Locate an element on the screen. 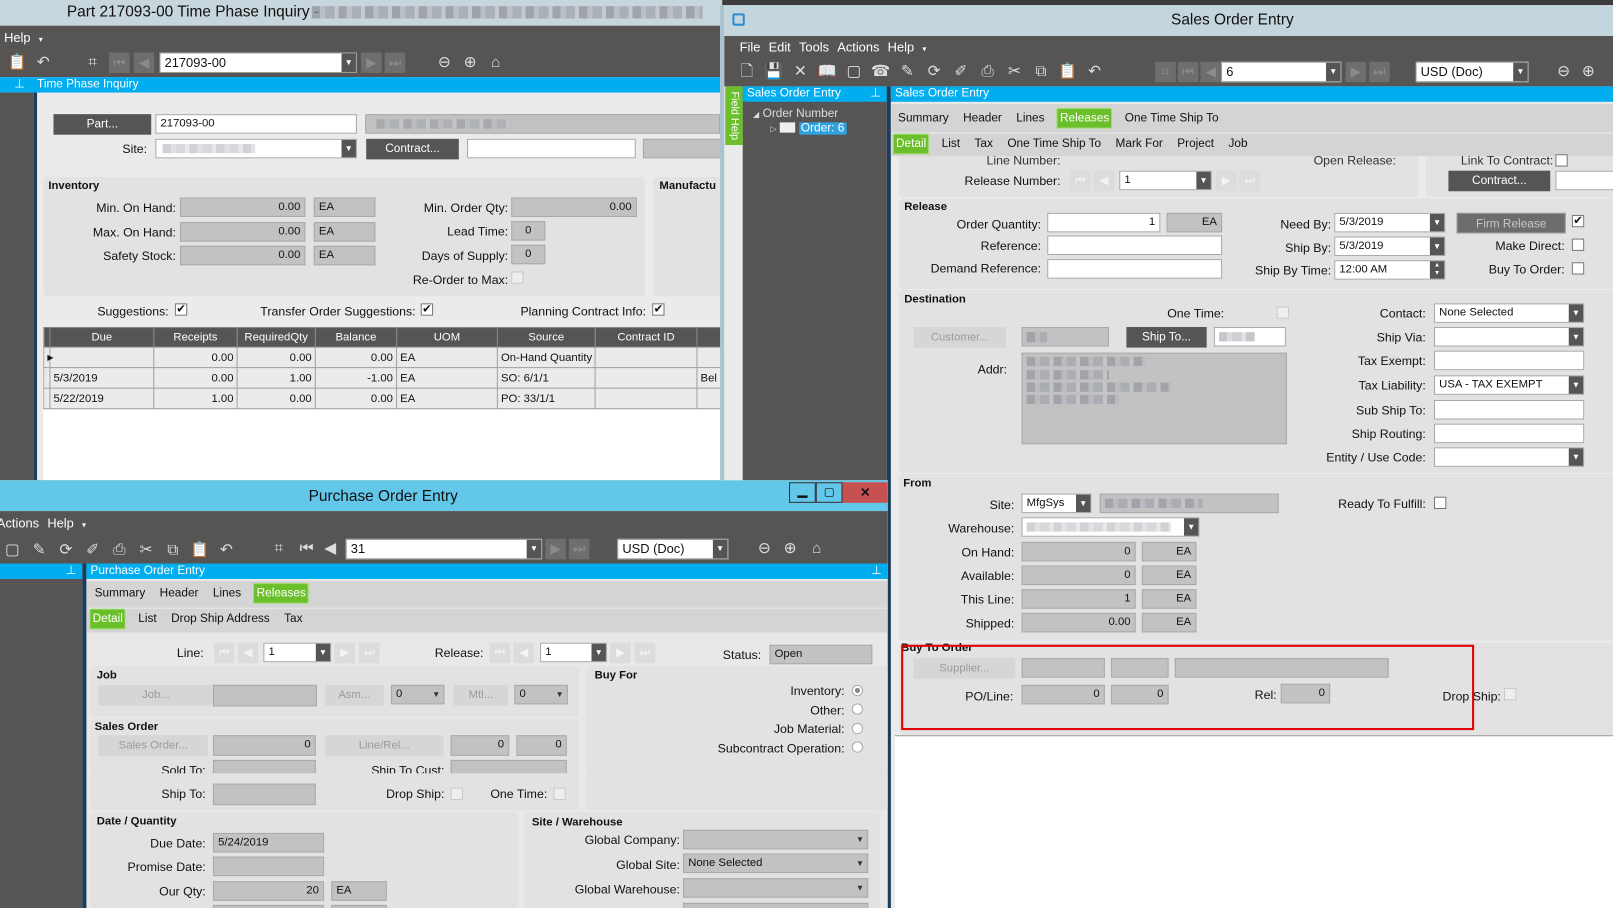  menu-tools: Tools is located at coordinates (814, 47).